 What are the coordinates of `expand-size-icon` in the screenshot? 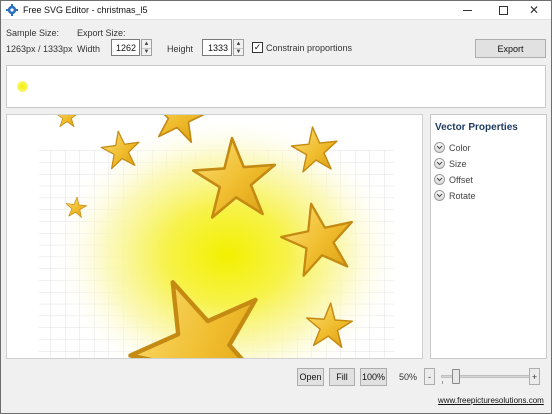 It's located at (439, 163).